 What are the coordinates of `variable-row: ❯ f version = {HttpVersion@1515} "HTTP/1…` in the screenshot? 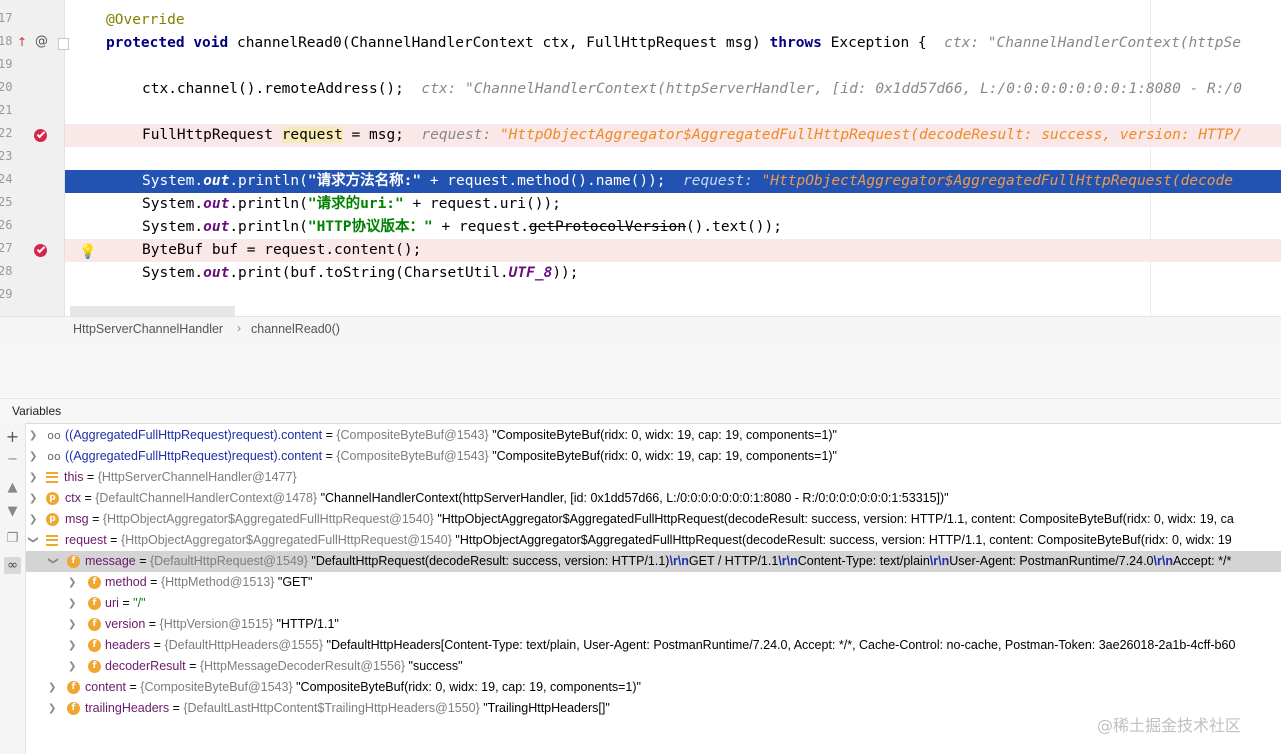 It's located at (653, 624).